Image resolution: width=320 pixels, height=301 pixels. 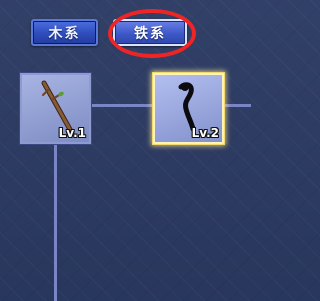 What do you see at coordinates (55, 108) in the screenshot?
I see `item-card-lv1: Lv.1` at bounding box center [55, 108].